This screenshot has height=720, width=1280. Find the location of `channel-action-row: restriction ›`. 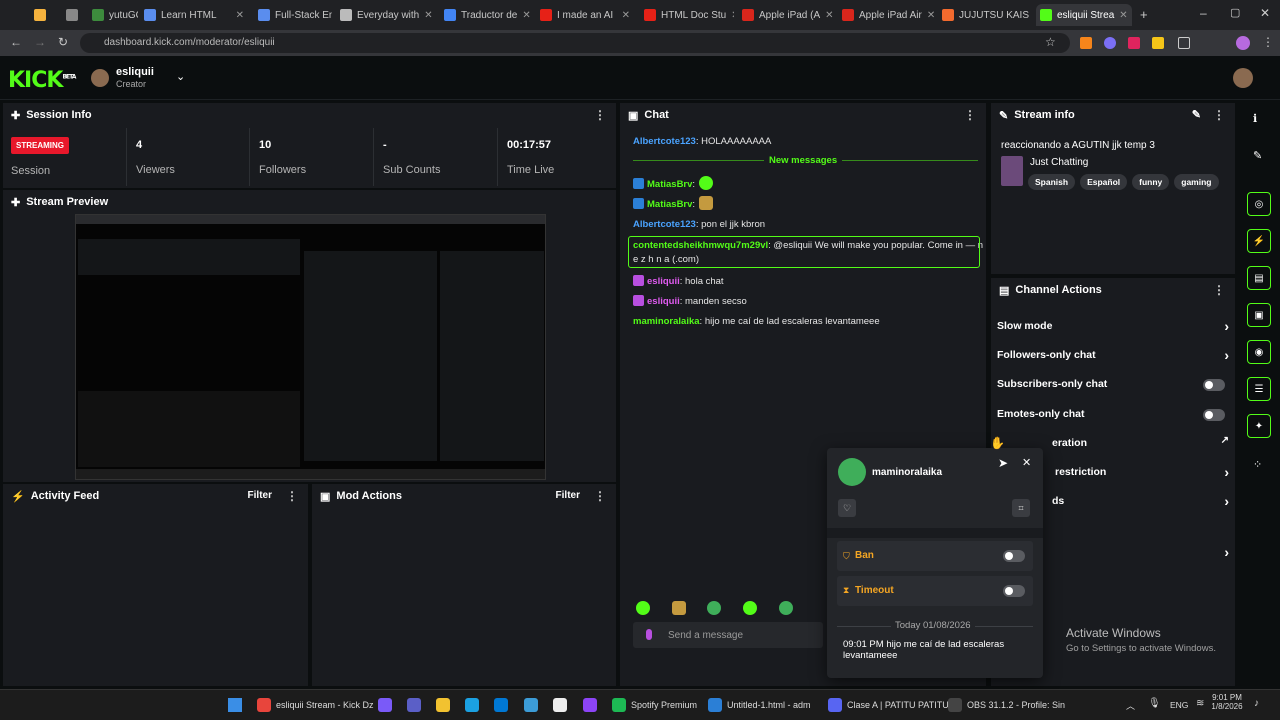

channel-action-row: restriction › is located at coordinates (1142, 472).